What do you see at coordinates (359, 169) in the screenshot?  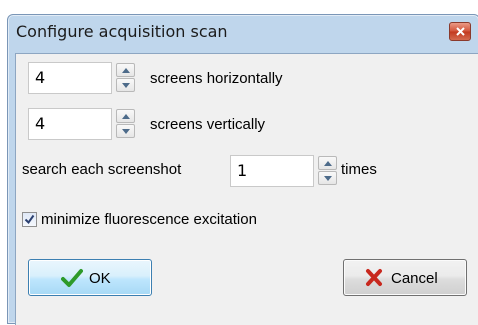 I see `search-times-label: times` at bounding box center [359, 169].